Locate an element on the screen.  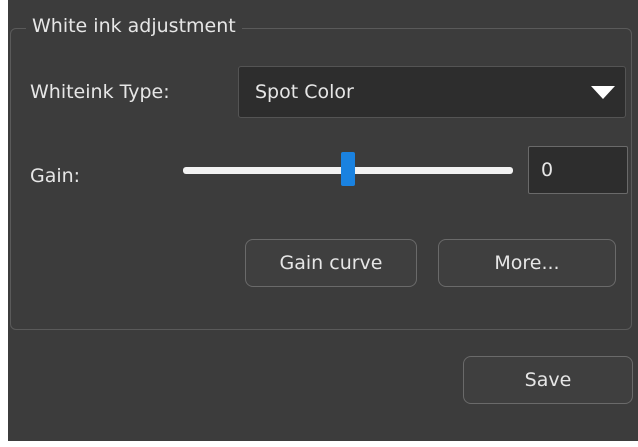
dropdown-arrow-icon is located at coordinates (603, 92).